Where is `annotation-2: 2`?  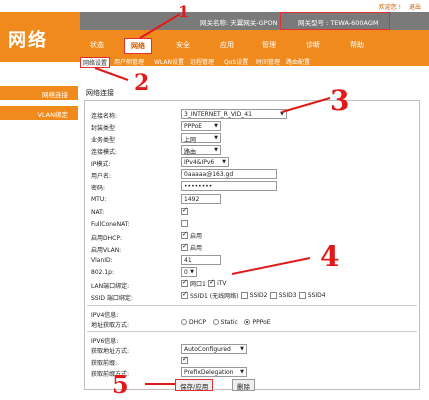
annotation-2: 2 is located at coordinates (142, 83).